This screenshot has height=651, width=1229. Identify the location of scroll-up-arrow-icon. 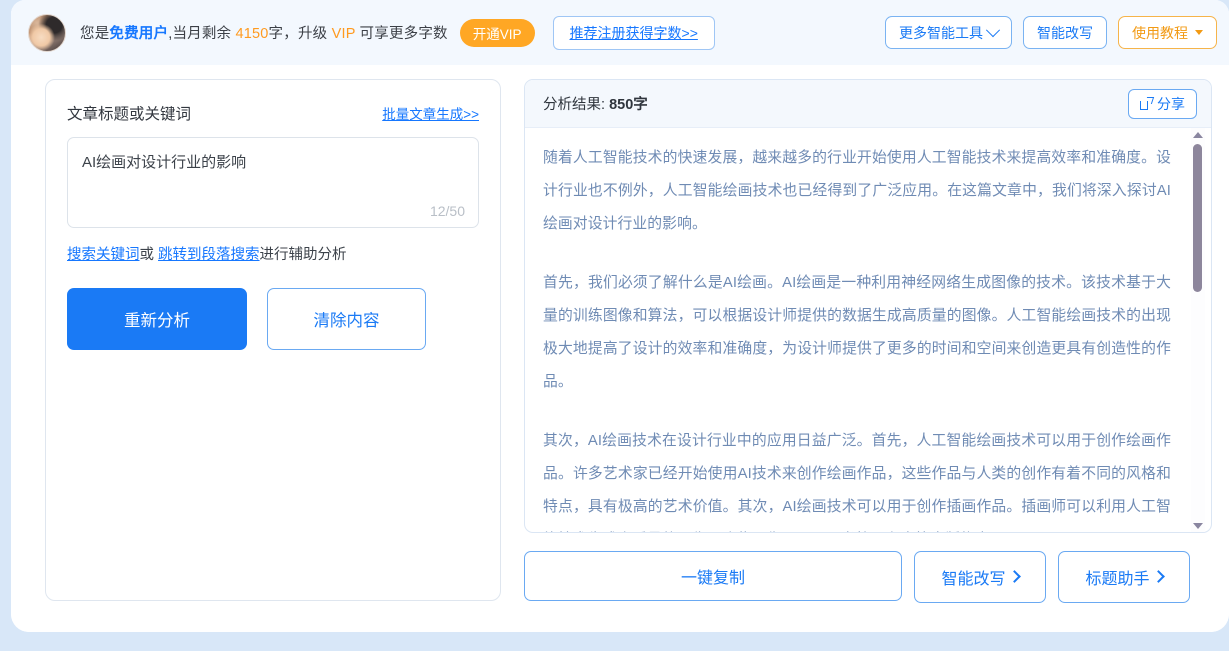
(1198, 135).